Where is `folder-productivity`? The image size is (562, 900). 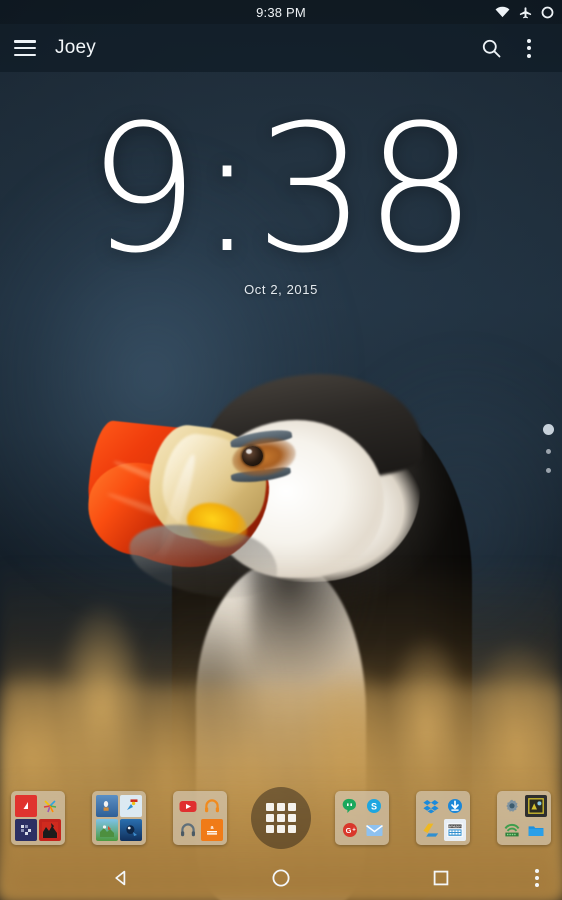
folder-productivity is located at coordinates (38, 818).